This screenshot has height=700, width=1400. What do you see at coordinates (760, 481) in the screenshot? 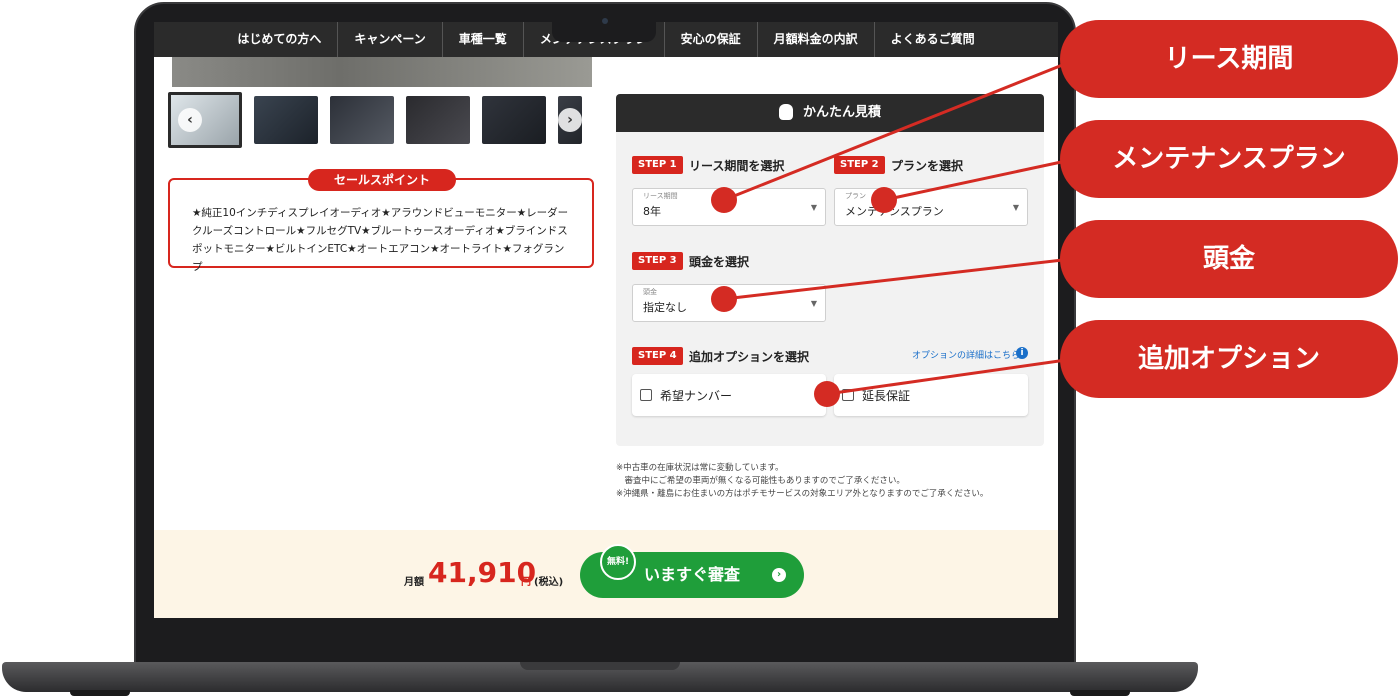
I see `note-line: 審査中にご希望の車両が無くなる可能性もありますのでご了承ください。` at bounding box center [760, 481].